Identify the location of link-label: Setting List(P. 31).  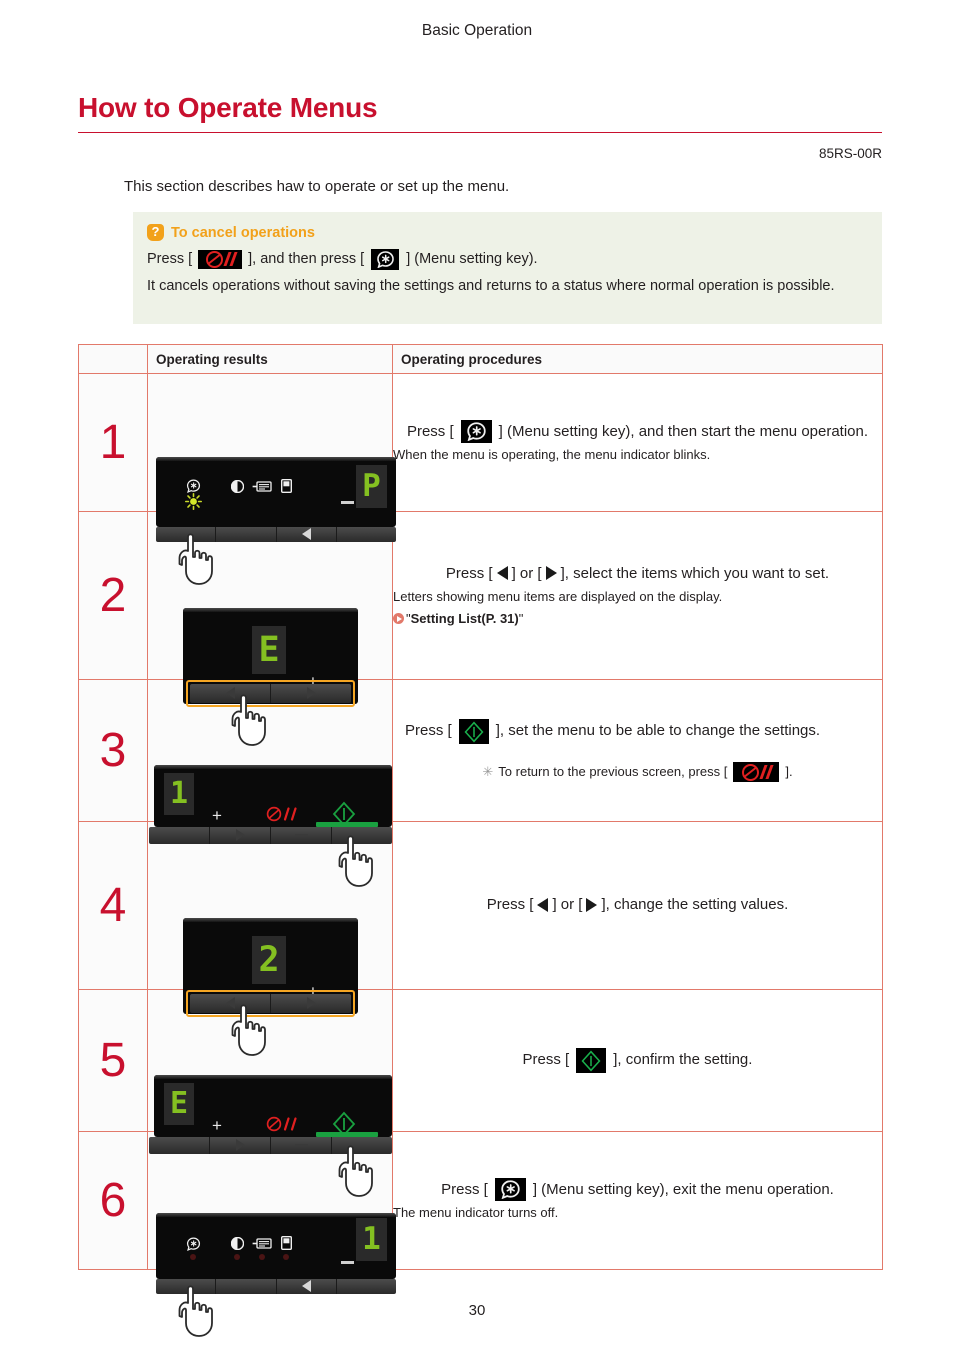
(465, 619).